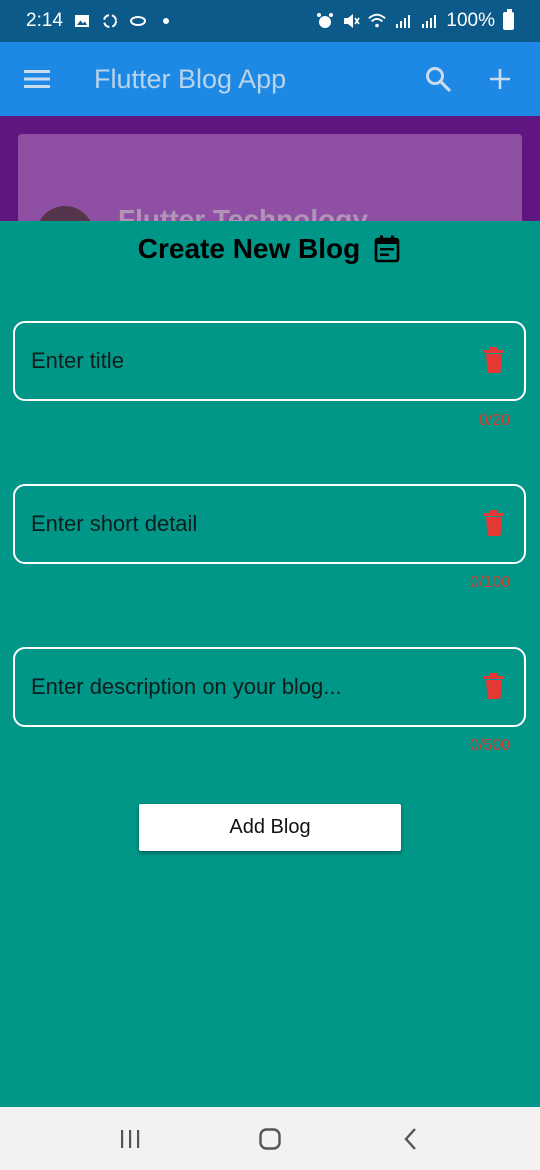 This screenshot has height=1170, width=540. I want to click on sheet-header: Create New Blog, so click(270, 249).